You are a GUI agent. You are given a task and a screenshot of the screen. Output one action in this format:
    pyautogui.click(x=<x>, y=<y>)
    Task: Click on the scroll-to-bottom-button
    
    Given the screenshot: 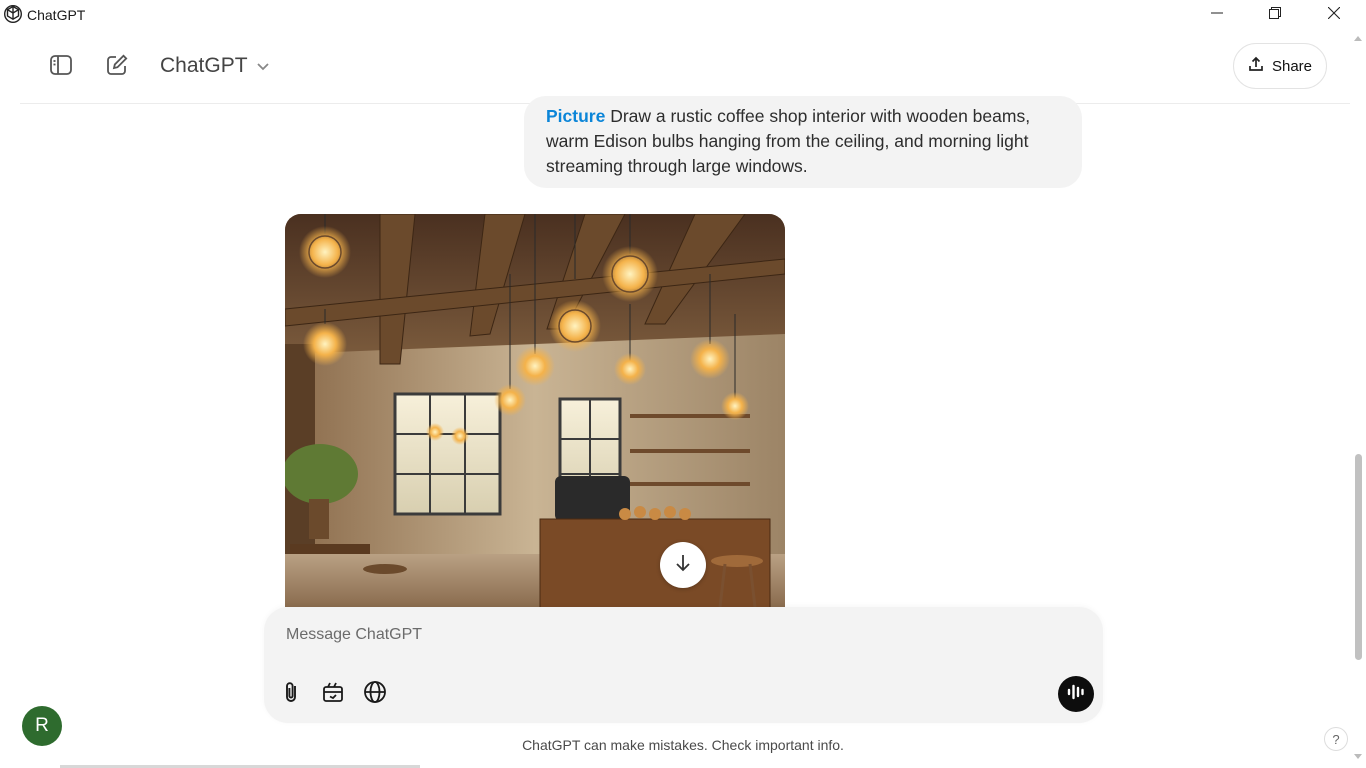 What is the action you would take?
    pyautogui.click(x=683, y=565)
    